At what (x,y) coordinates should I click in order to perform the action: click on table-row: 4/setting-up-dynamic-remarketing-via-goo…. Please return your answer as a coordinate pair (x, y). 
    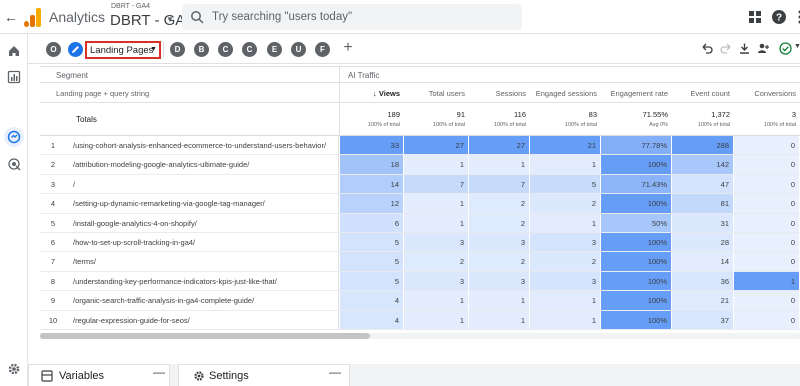
    Looking at the image, I should click on (420, 204).